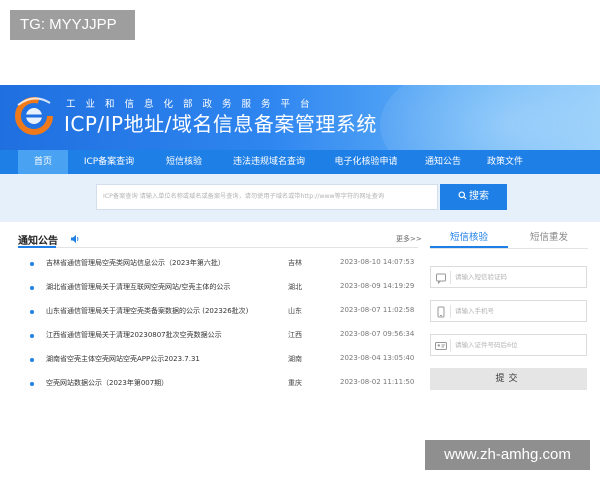  I want to click on id-number-field: 请输入证件号码后6位, so click(508, 345).